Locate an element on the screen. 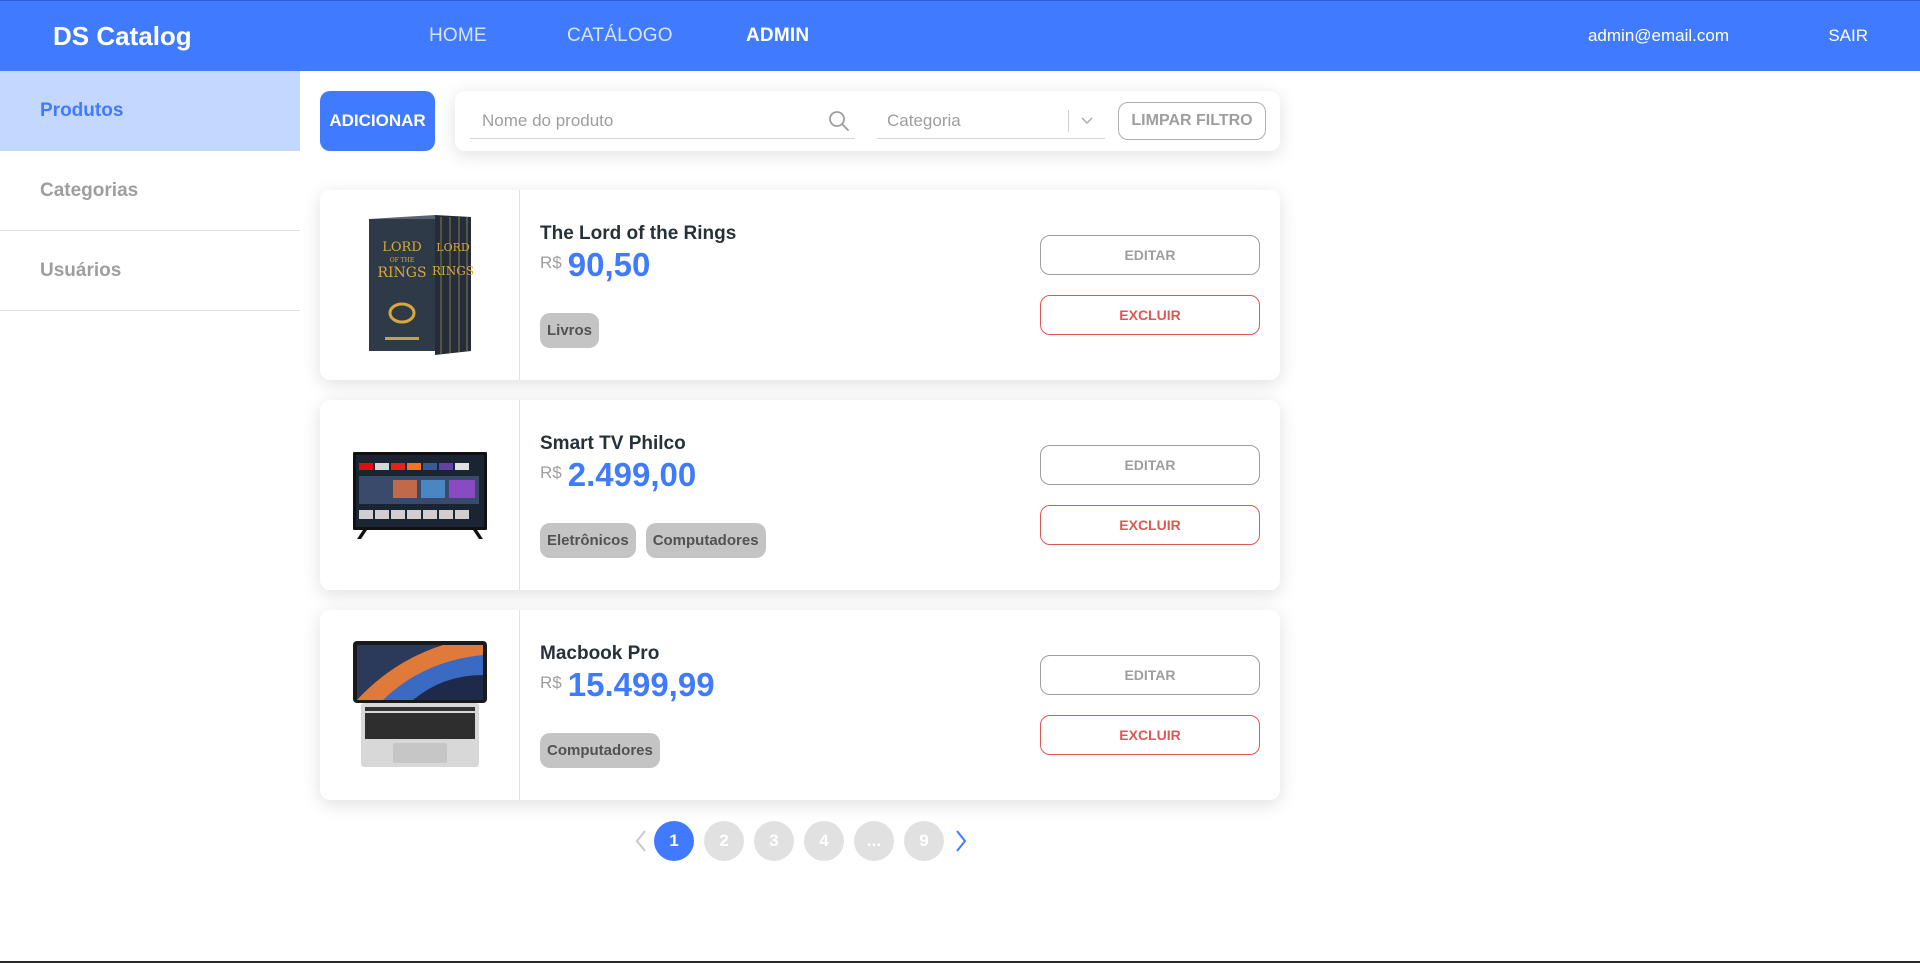 This screenshot has height=963, width=1920. product-price: R$ 15.499,99 is located at coordinates (627, 685).